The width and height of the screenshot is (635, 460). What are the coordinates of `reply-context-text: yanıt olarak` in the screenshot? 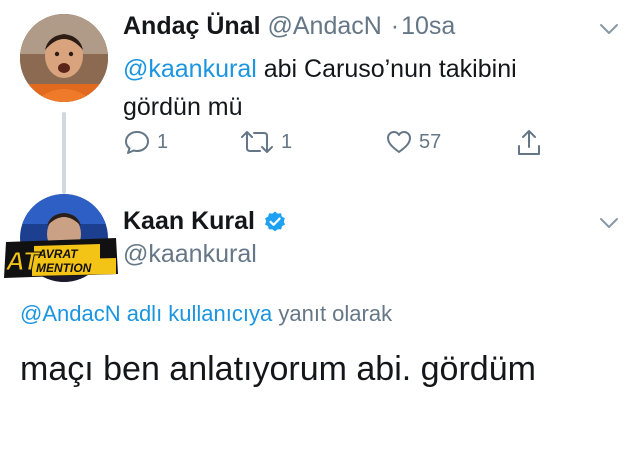 It's located at (332, 313).